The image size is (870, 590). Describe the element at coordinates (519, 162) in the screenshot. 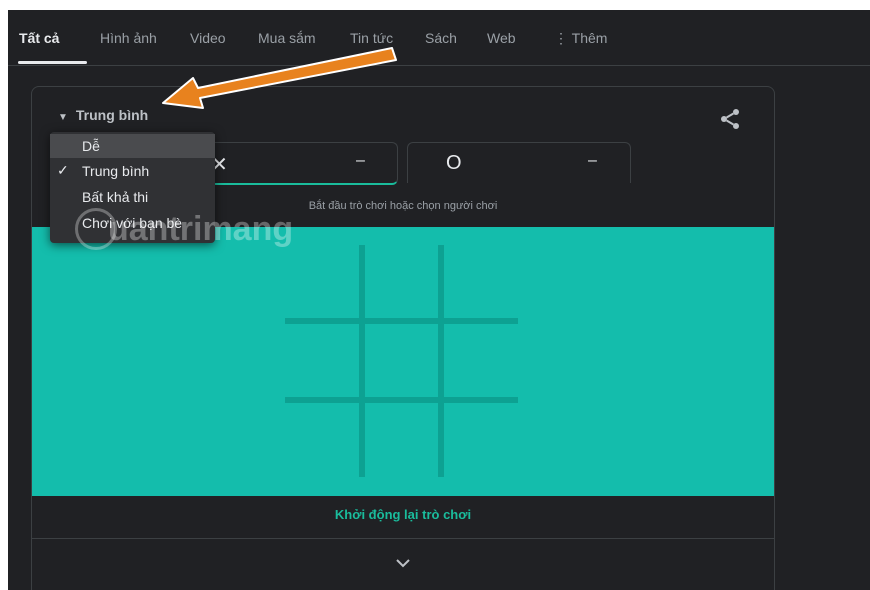

I see `player-o-panel: O –` at that location.